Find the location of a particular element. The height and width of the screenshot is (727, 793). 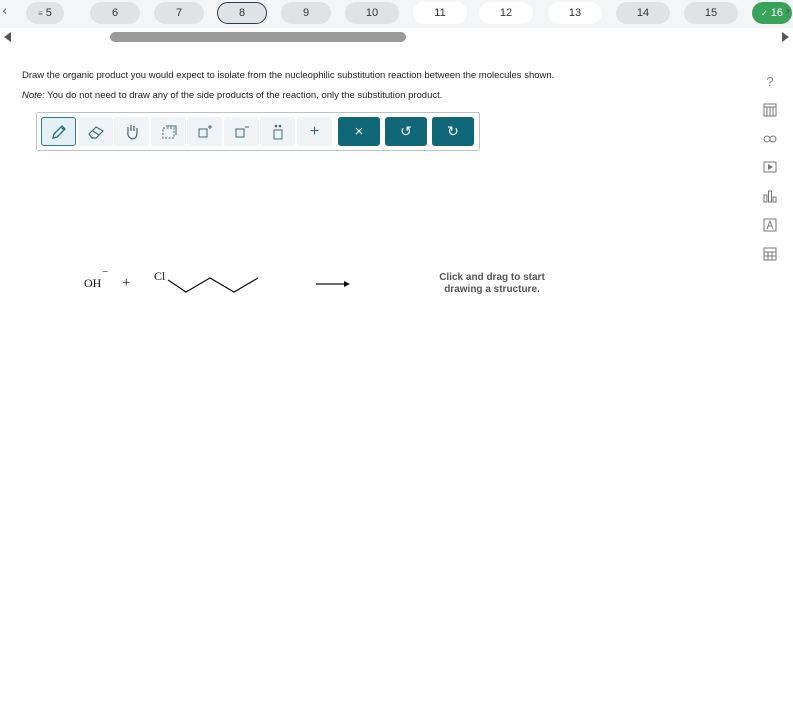

horizontal-scrollbar is located at coordinates (396, 37).